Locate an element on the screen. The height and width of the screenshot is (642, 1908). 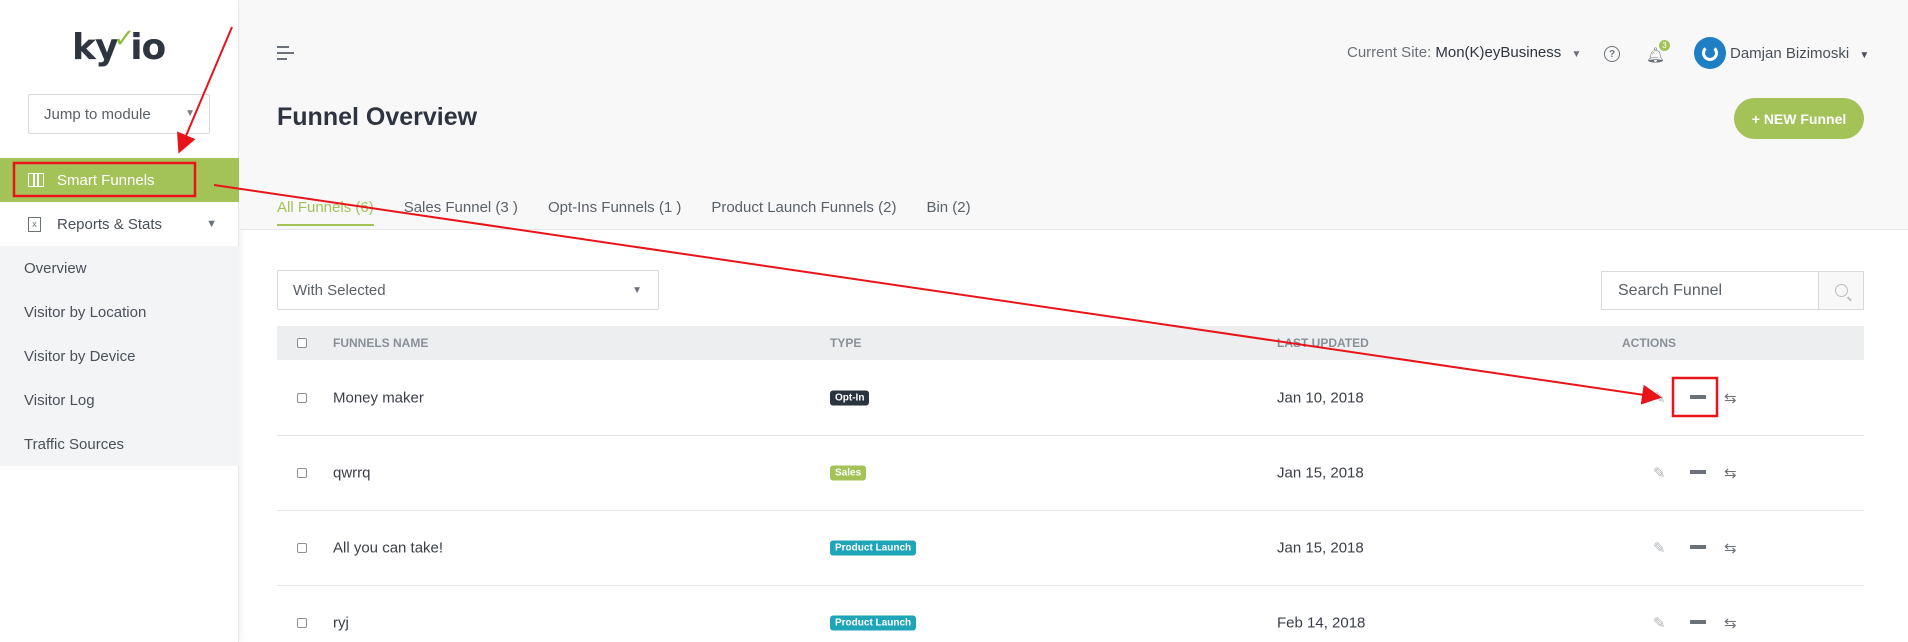
search-button is located at coordinates (1841, 290).